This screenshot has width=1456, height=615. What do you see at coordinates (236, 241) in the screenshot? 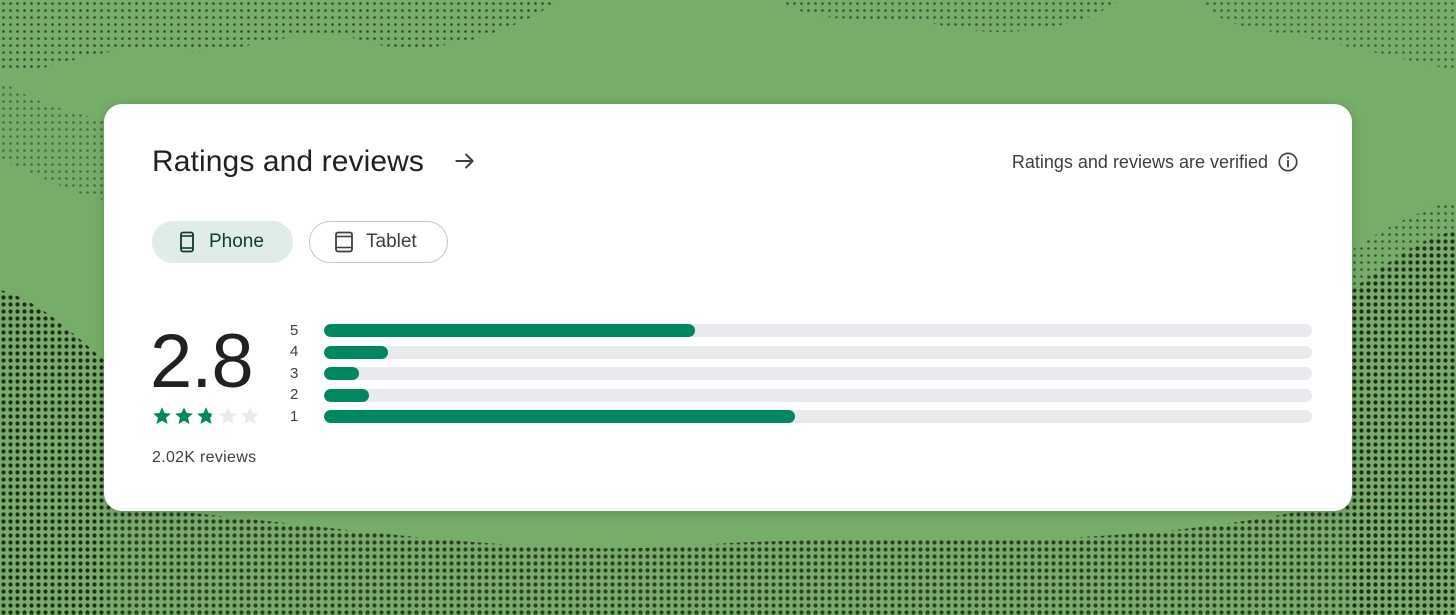
I see `tab-phone-label: Phone` at bounding box center [236, 241].